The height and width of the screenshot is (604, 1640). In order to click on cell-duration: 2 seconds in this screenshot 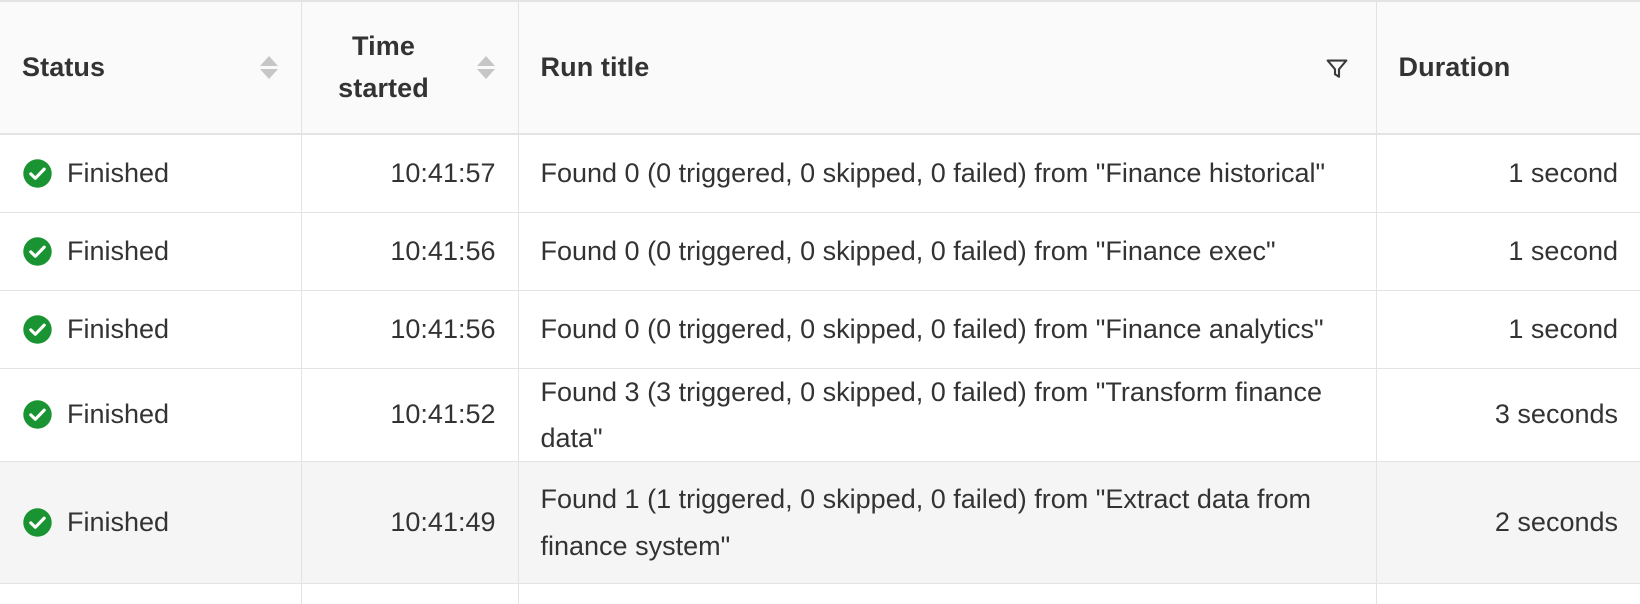, I will do `click(1508, 523)`.